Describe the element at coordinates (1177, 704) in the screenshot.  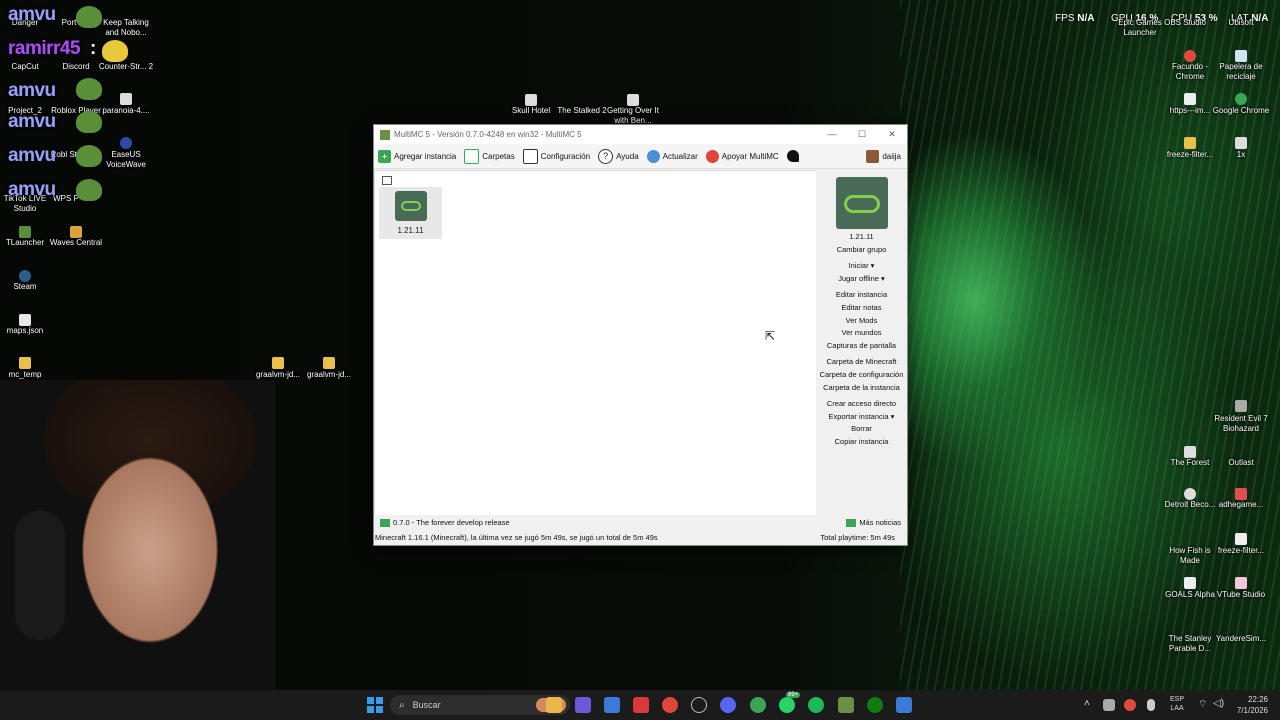
I see `language-indicator: ESP LAA` at that location.